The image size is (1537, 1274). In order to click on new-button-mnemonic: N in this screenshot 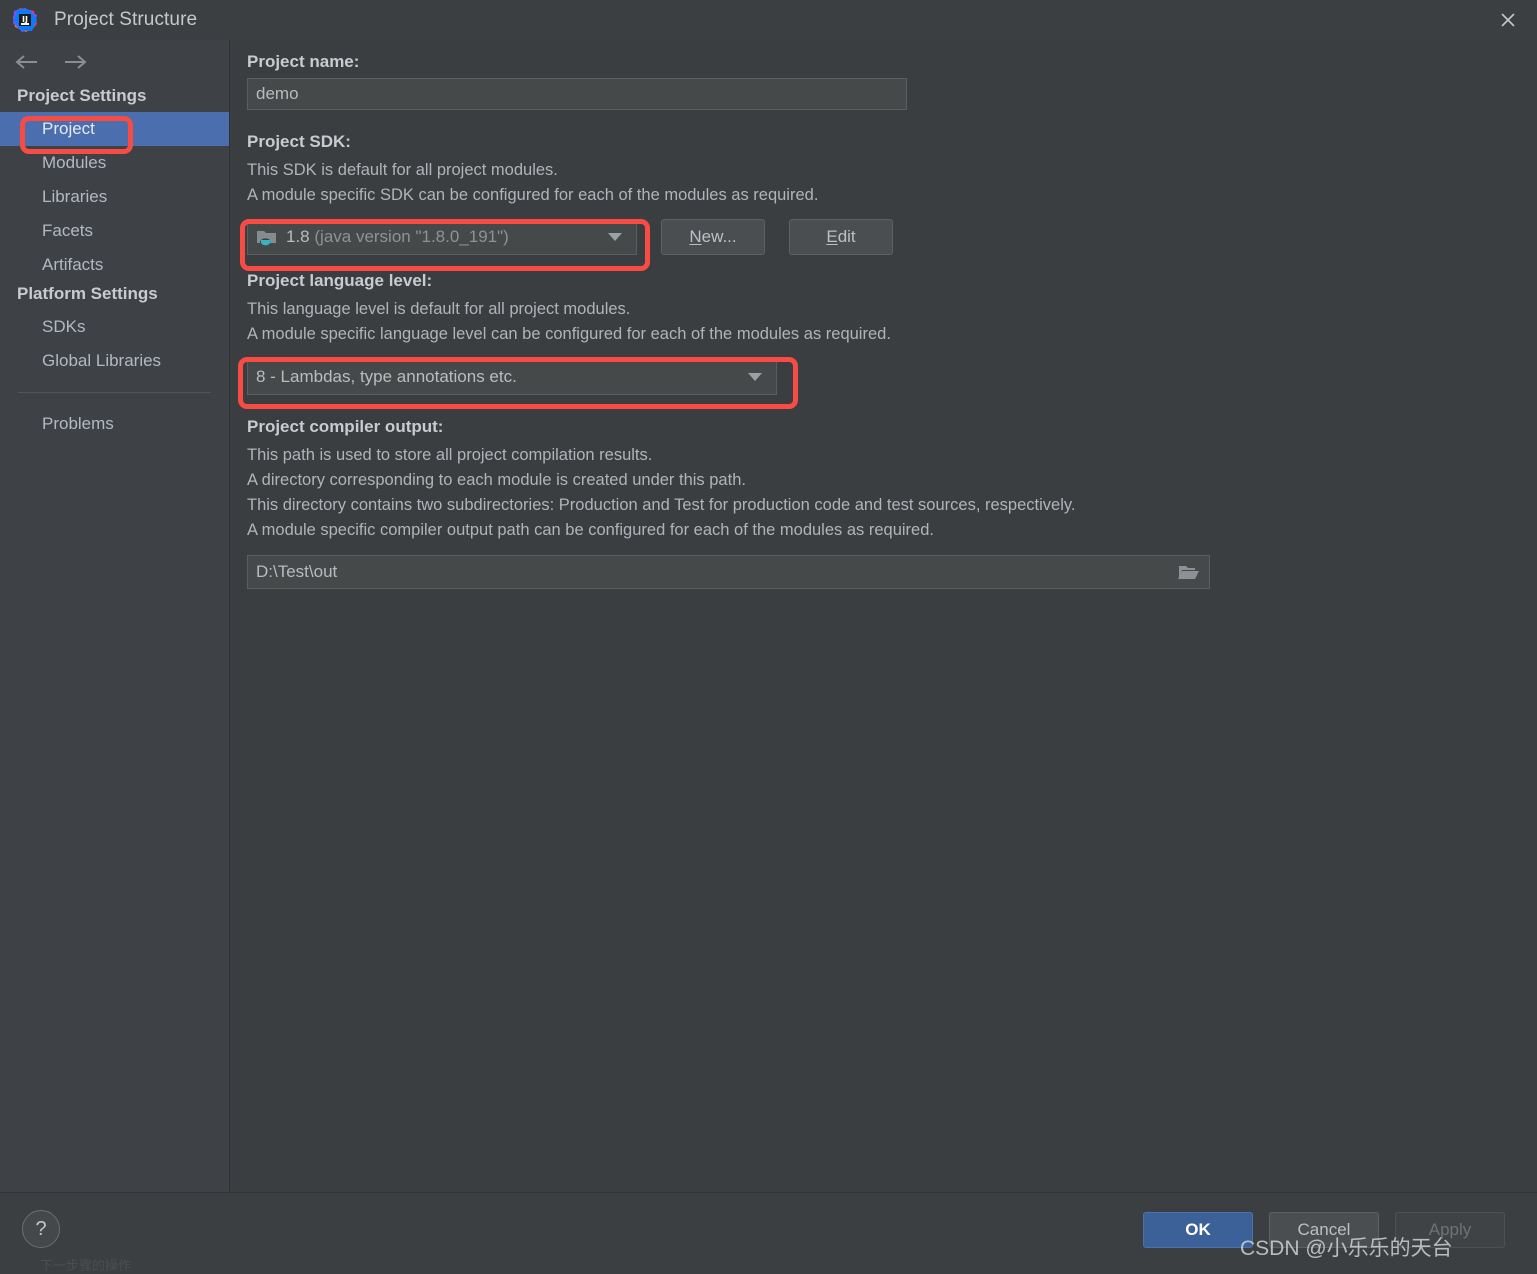, I will do `click(695, 236)`.